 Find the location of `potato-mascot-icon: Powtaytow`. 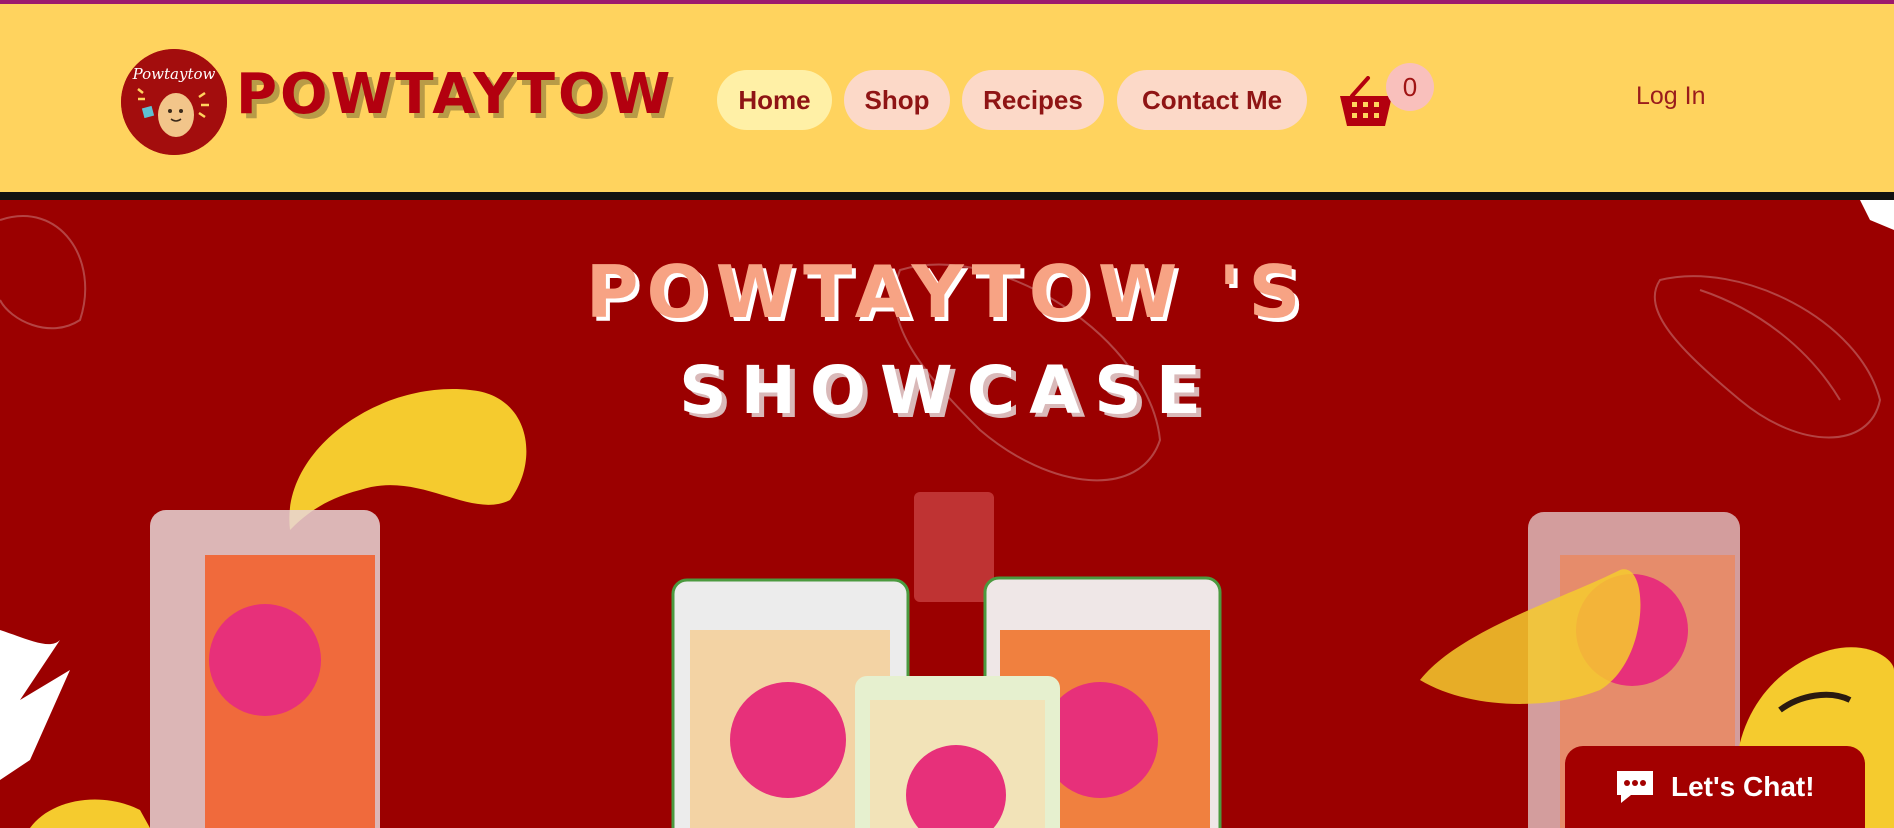

potato-mascot-icon: Powtaytow is located at coordinates (174, 102).